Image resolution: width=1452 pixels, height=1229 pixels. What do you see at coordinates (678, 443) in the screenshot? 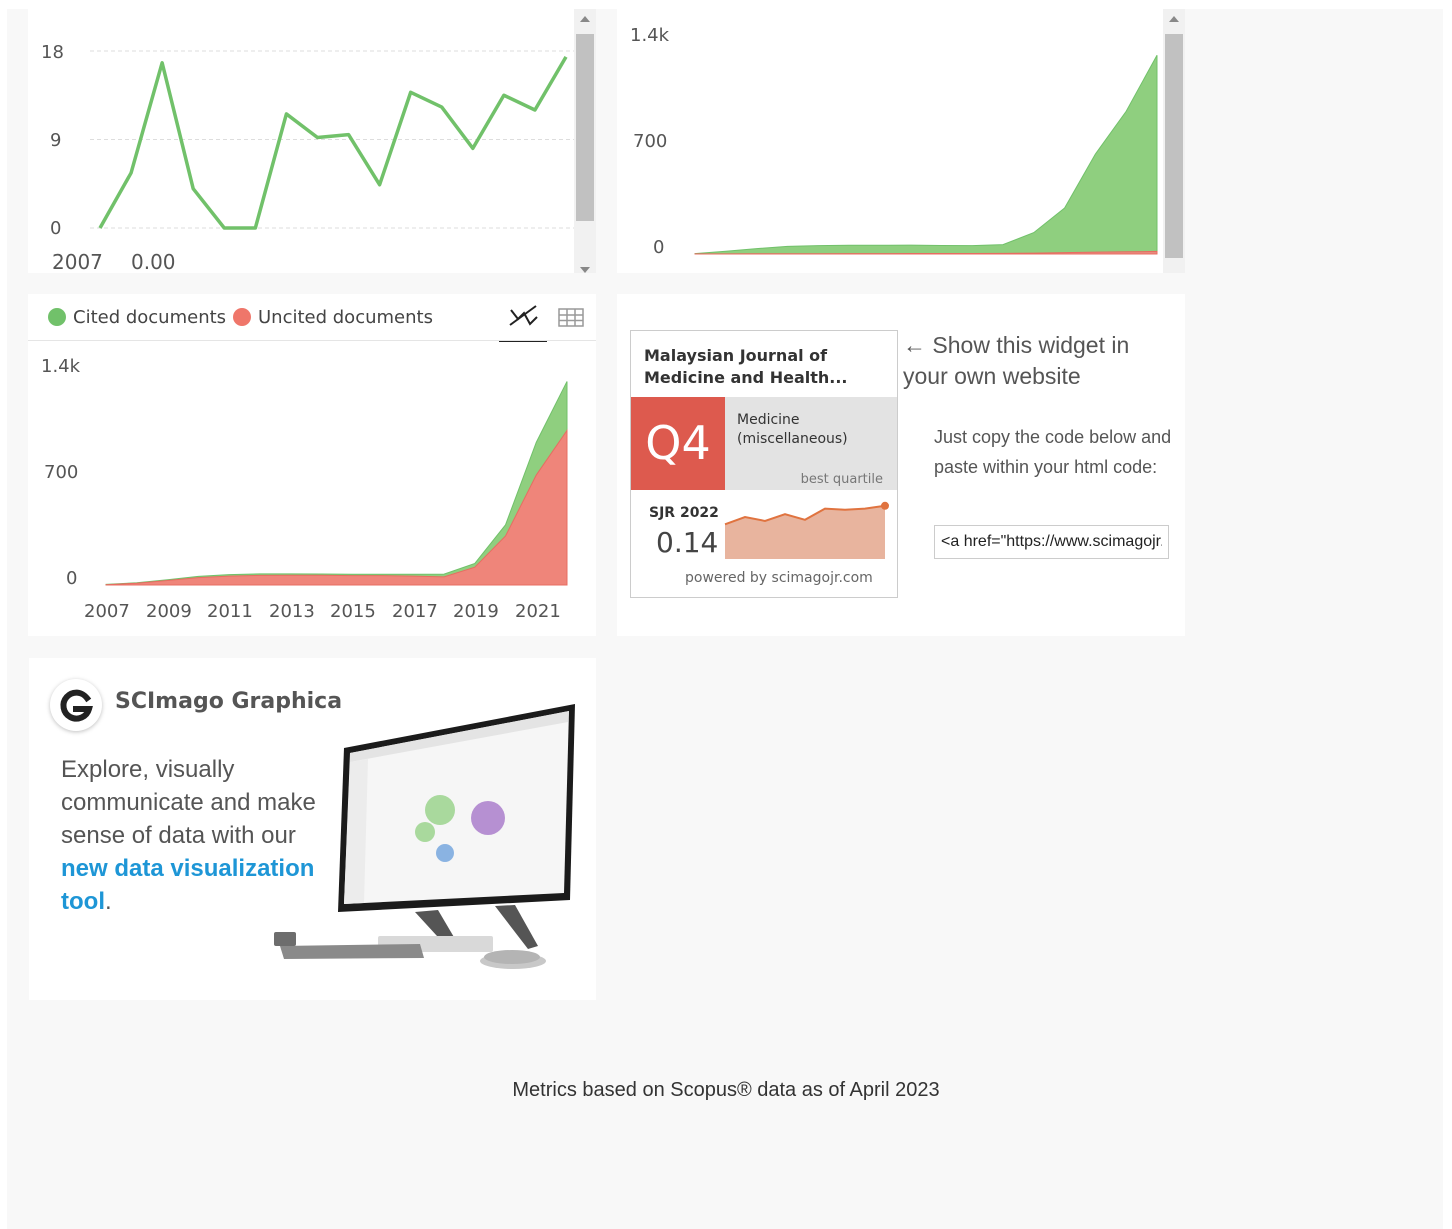
I see `quartile-badge: Q4` at bounding box center [678, 443].